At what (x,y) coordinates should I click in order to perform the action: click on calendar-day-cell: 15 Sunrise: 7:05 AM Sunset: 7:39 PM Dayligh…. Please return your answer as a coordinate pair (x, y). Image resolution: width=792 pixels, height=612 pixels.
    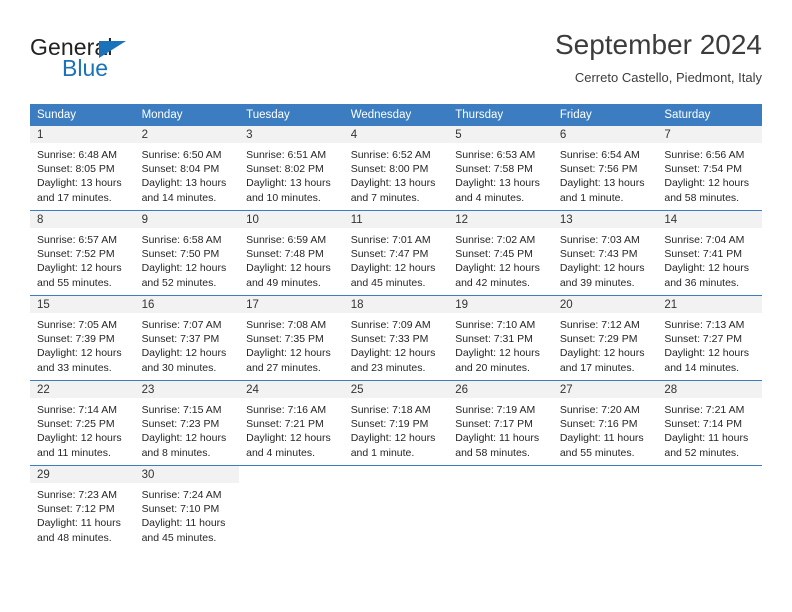
    Looking at the image, I should click on (82, 338).